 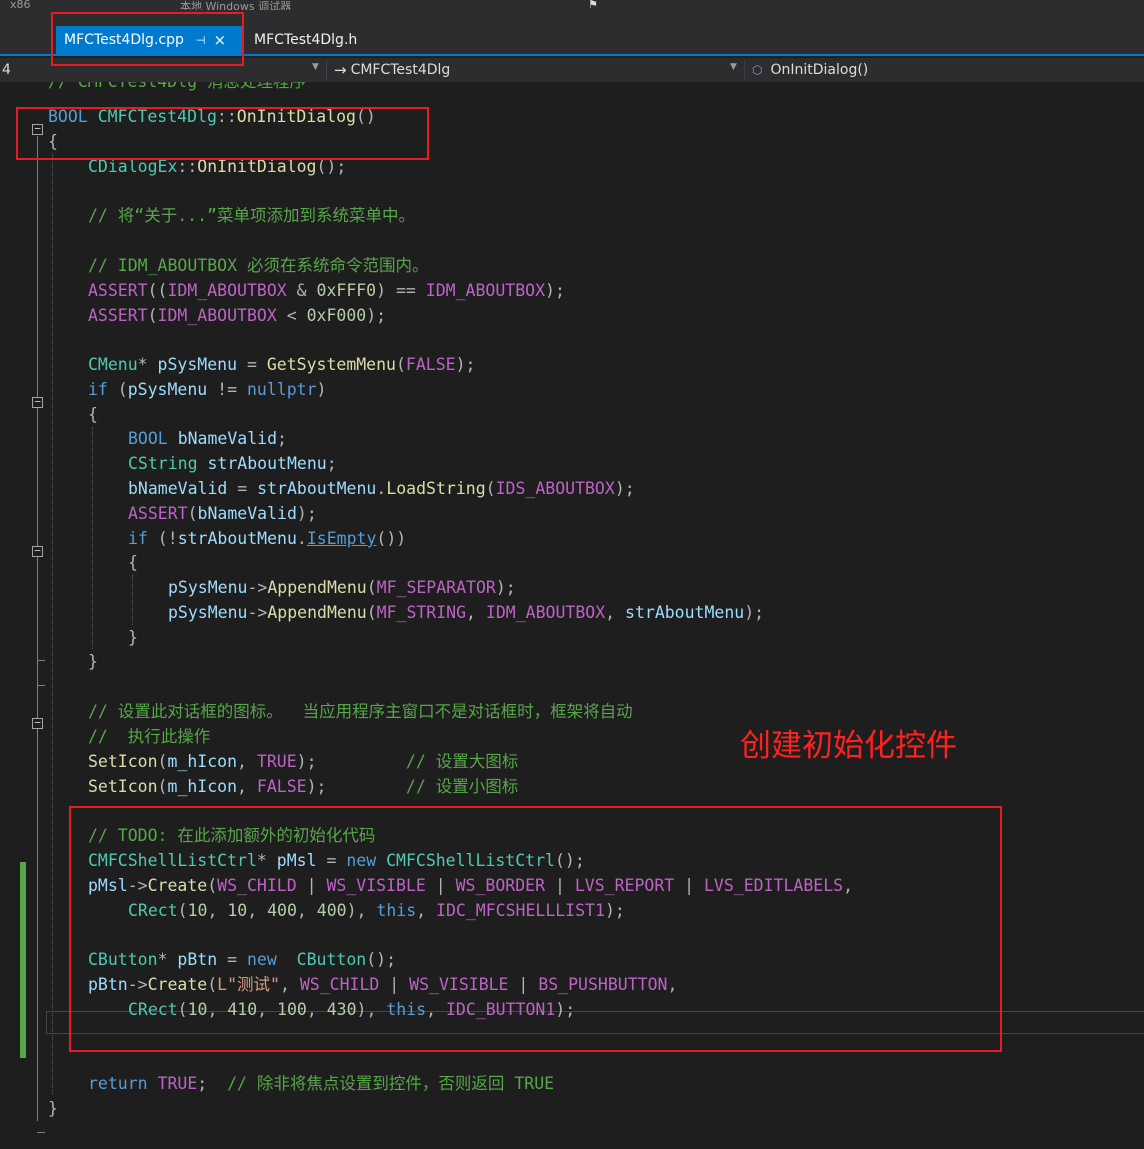 What do you see at coordinates (757, 70) in the screenshot?
I see `method-cube-icon: ⬡` at bounding box center [757, 70].